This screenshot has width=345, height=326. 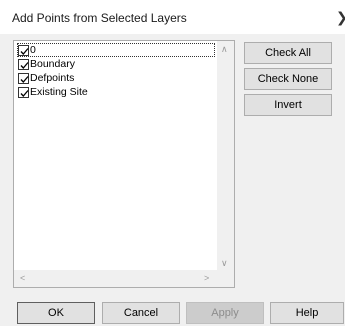 What do you see at coordinates (225, 313) in the screenshot?
I see `apply-button: Apply` at bounding box center [225, 313].